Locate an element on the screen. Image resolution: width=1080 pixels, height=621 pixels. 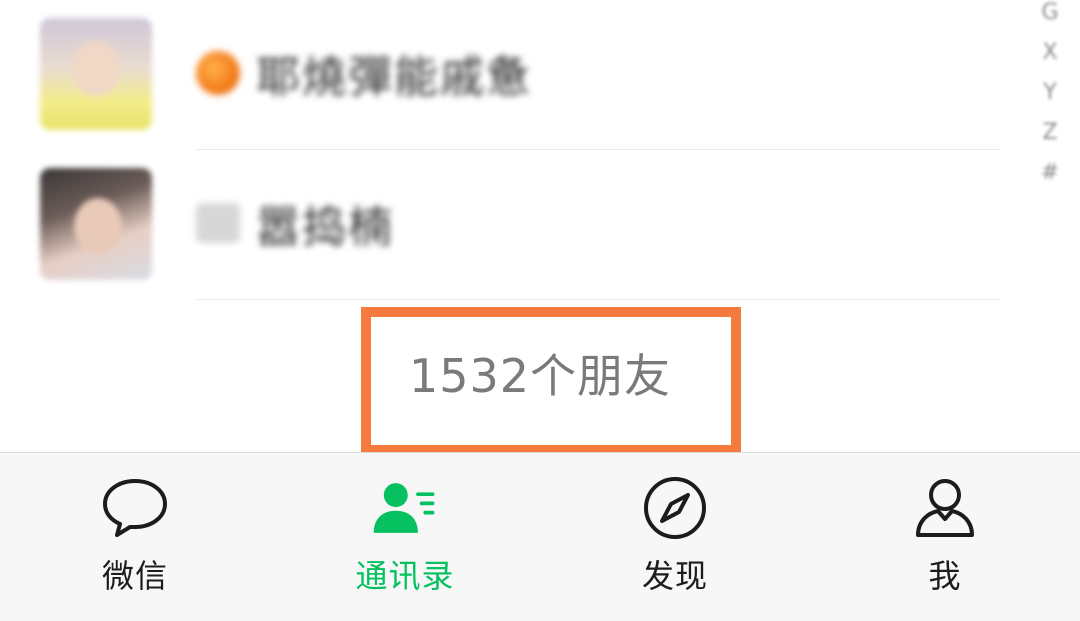
alphabet-index-letter: Z is located at coordinates (1049, 133).